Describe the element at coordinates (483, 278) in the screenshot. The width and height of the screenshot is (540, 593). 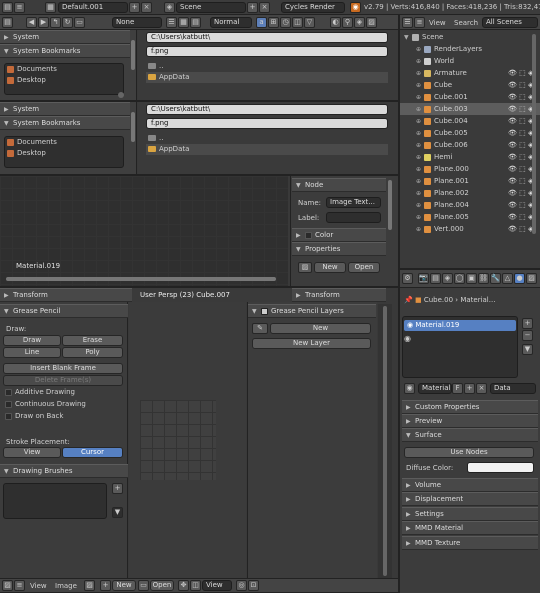
I see `constraints-tab-icon: ⛓` at that location.